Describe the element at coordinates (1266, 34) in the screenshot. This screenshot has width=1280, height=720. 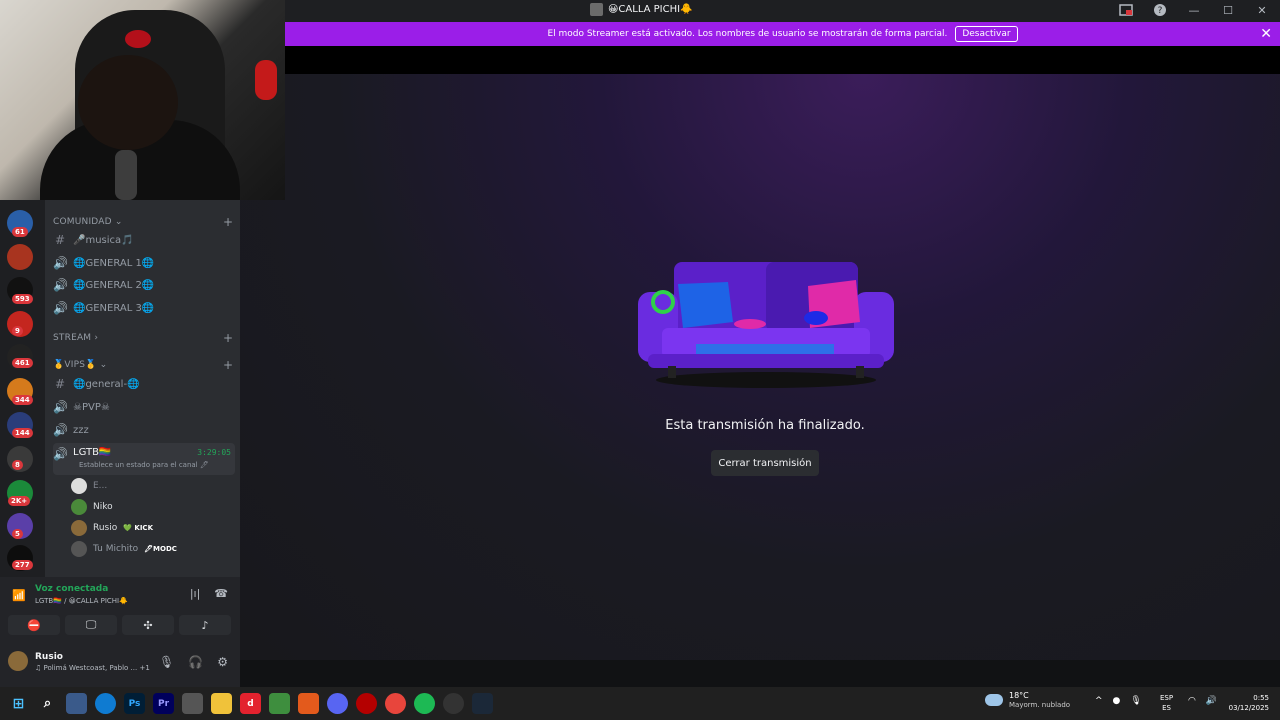
I see `close-banner-icon: ✕` at that location.